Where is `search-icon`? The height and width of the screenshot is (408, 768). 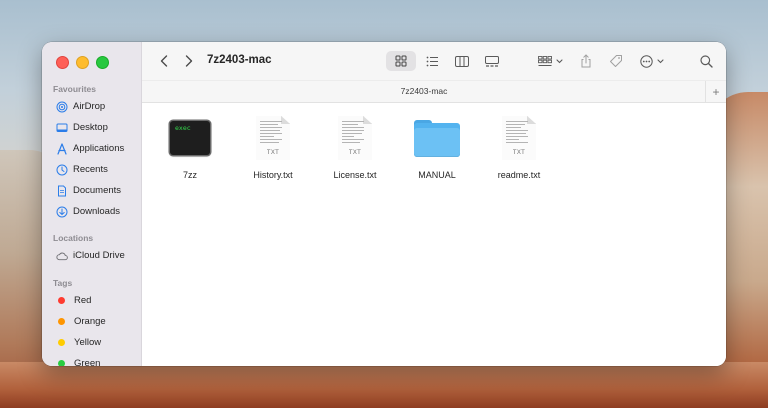 search-icon is located at coordinates (706, 61).